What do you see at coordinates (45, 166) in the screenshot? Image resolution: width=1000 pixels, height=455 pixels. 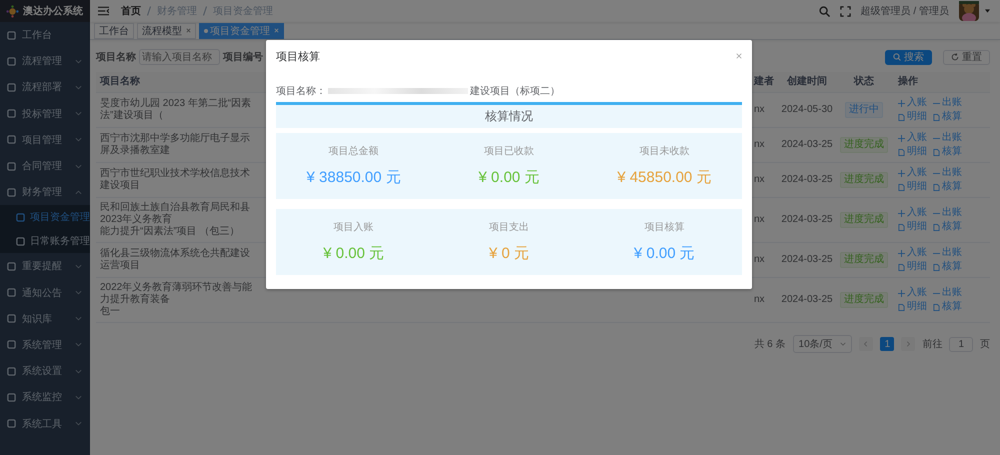 I see `menu-item: 合同管理` at bounding box center [45, 166].